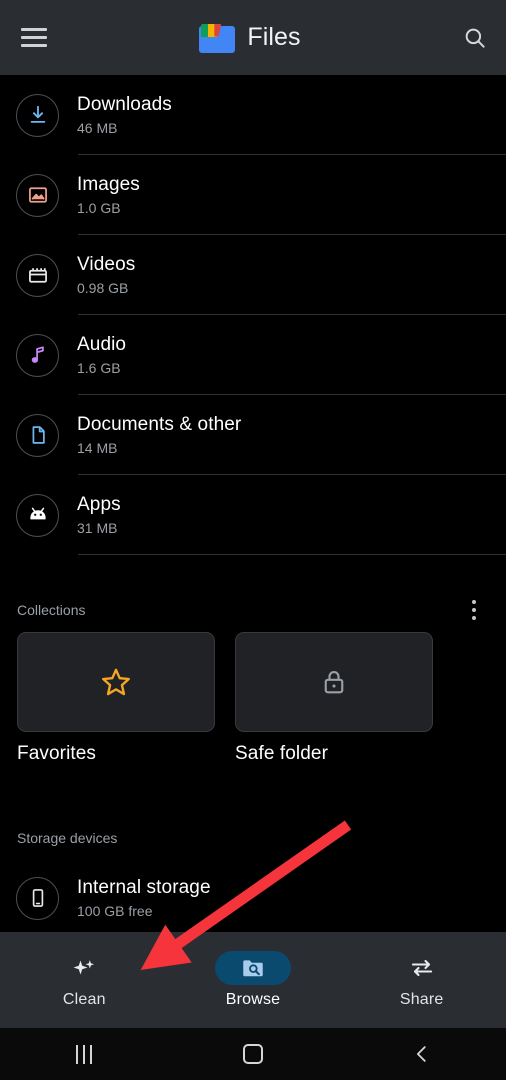  I want to click on app-bar-title-group: Files, so click(250, 38).